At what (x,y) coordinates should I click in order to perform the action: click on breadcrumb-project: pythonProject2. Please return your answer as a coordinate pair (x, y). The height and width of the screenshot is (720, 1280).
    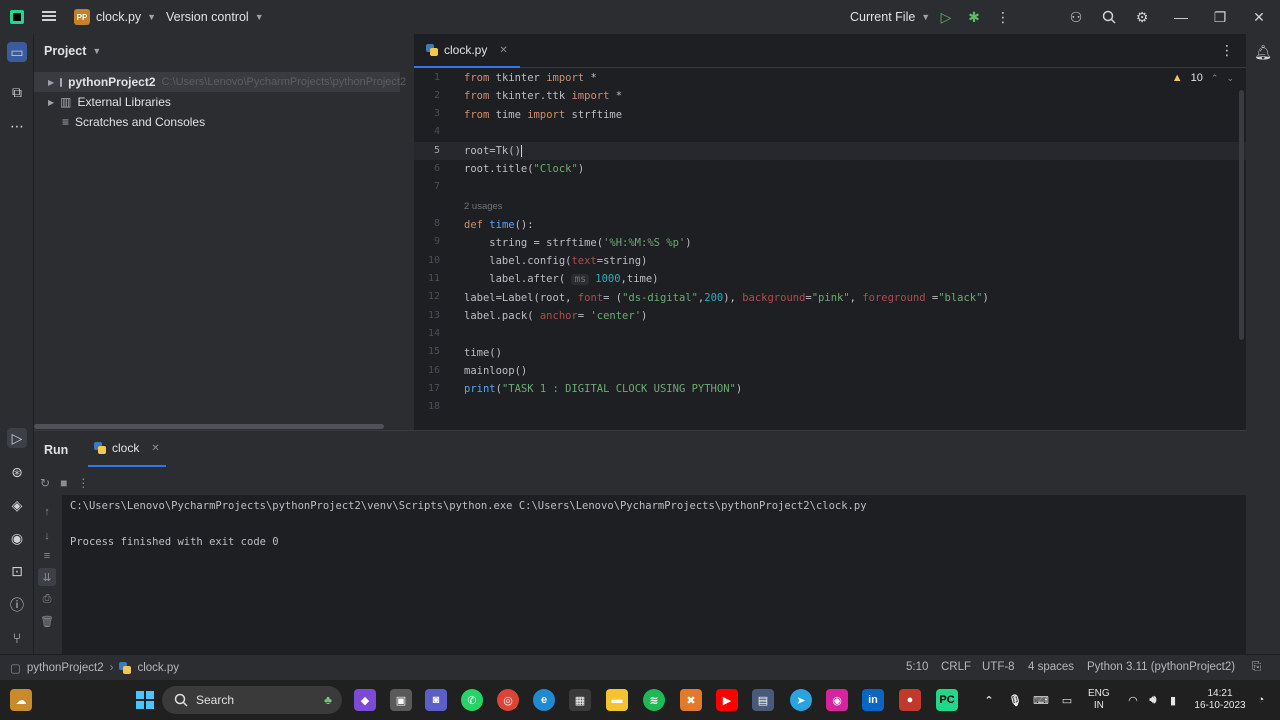
    Looking at the image, I should click on (65, 668).